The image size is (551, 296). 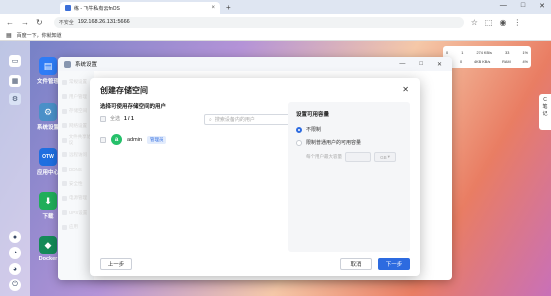 I want to click on power-icon: ⏻, so click(x=15, y=285).